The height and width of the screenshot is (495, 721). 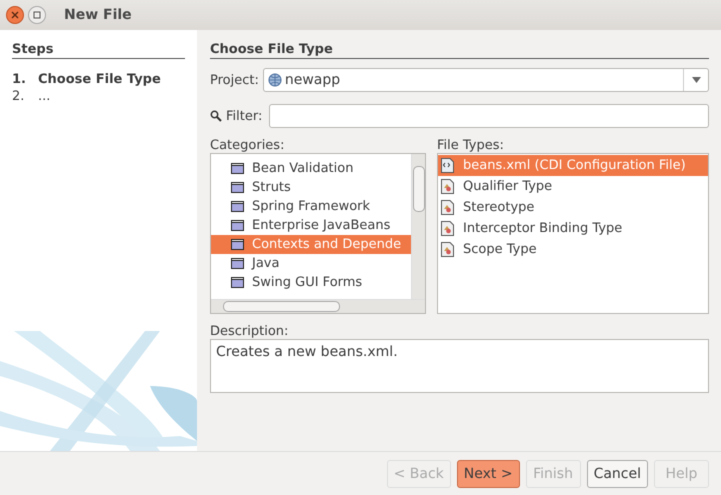 I want to click on step-item: 1. Choose File Type, so click(x=87, y=79).